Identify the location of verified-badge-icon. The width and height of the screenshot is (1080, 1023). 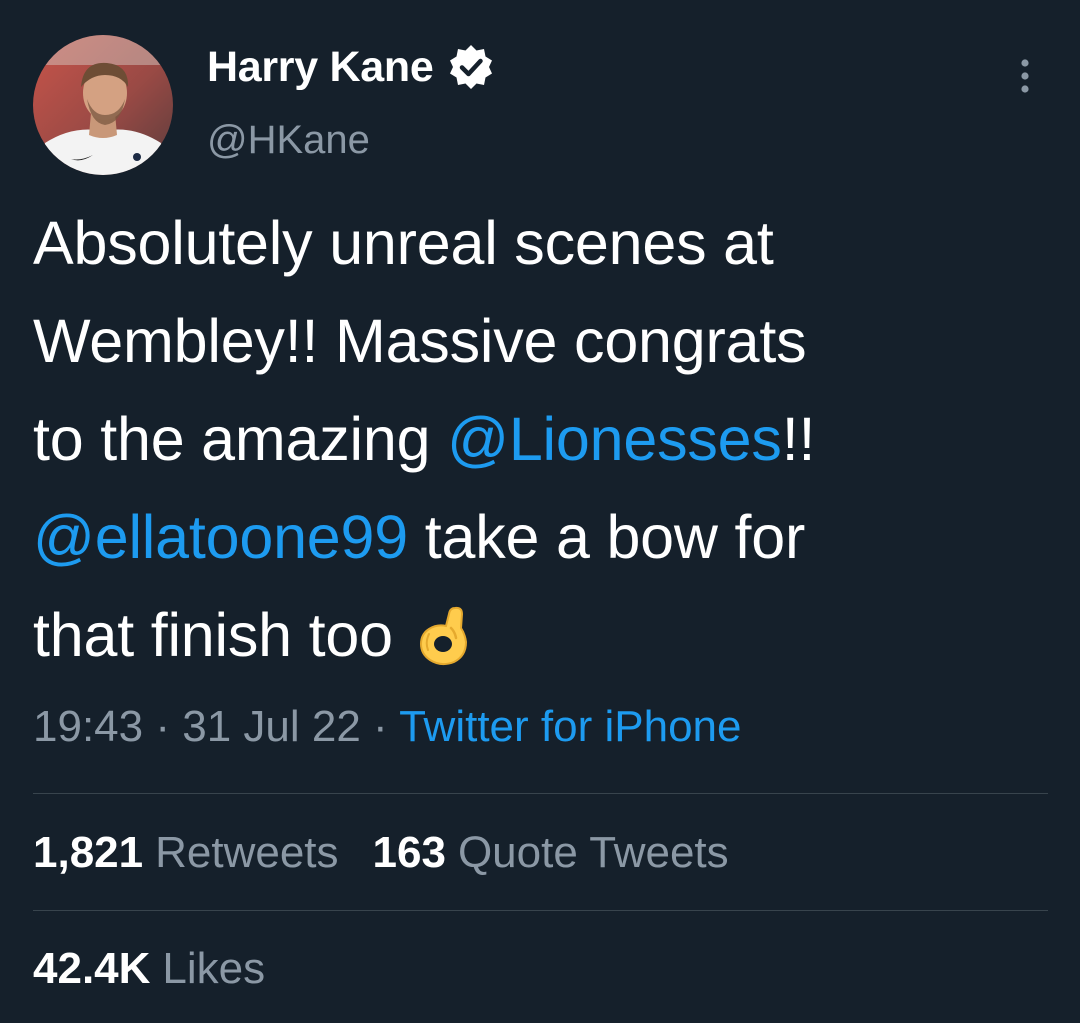
(471, 67).